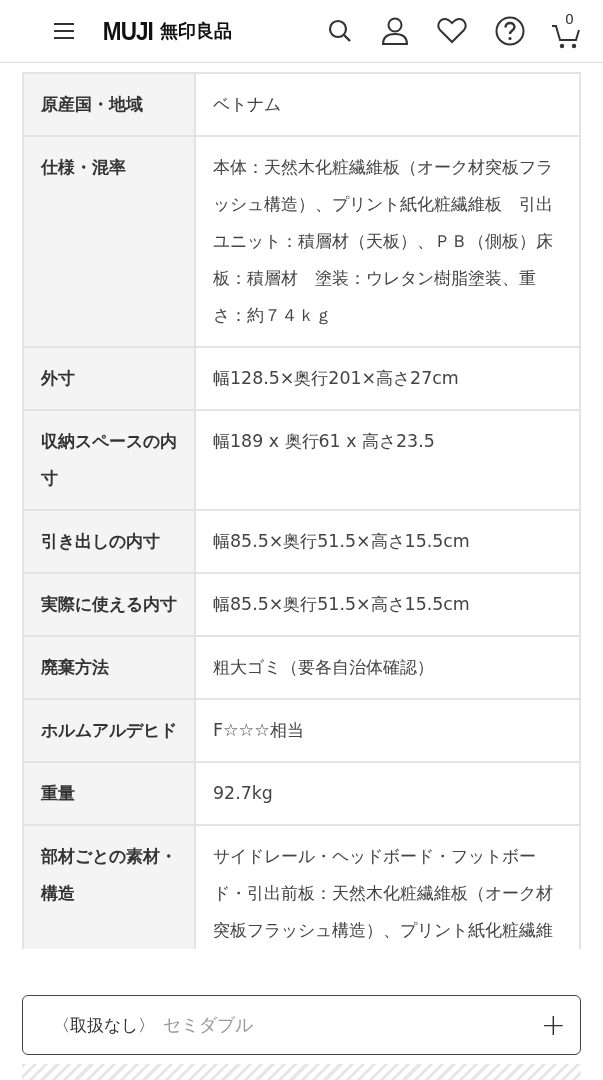 This screenshot has height=1080, width=603. What do you see at coordinates (109, 667) in the screenshot?
I see `spec-label: 廃棄方法` at bounding box center [109, 667].